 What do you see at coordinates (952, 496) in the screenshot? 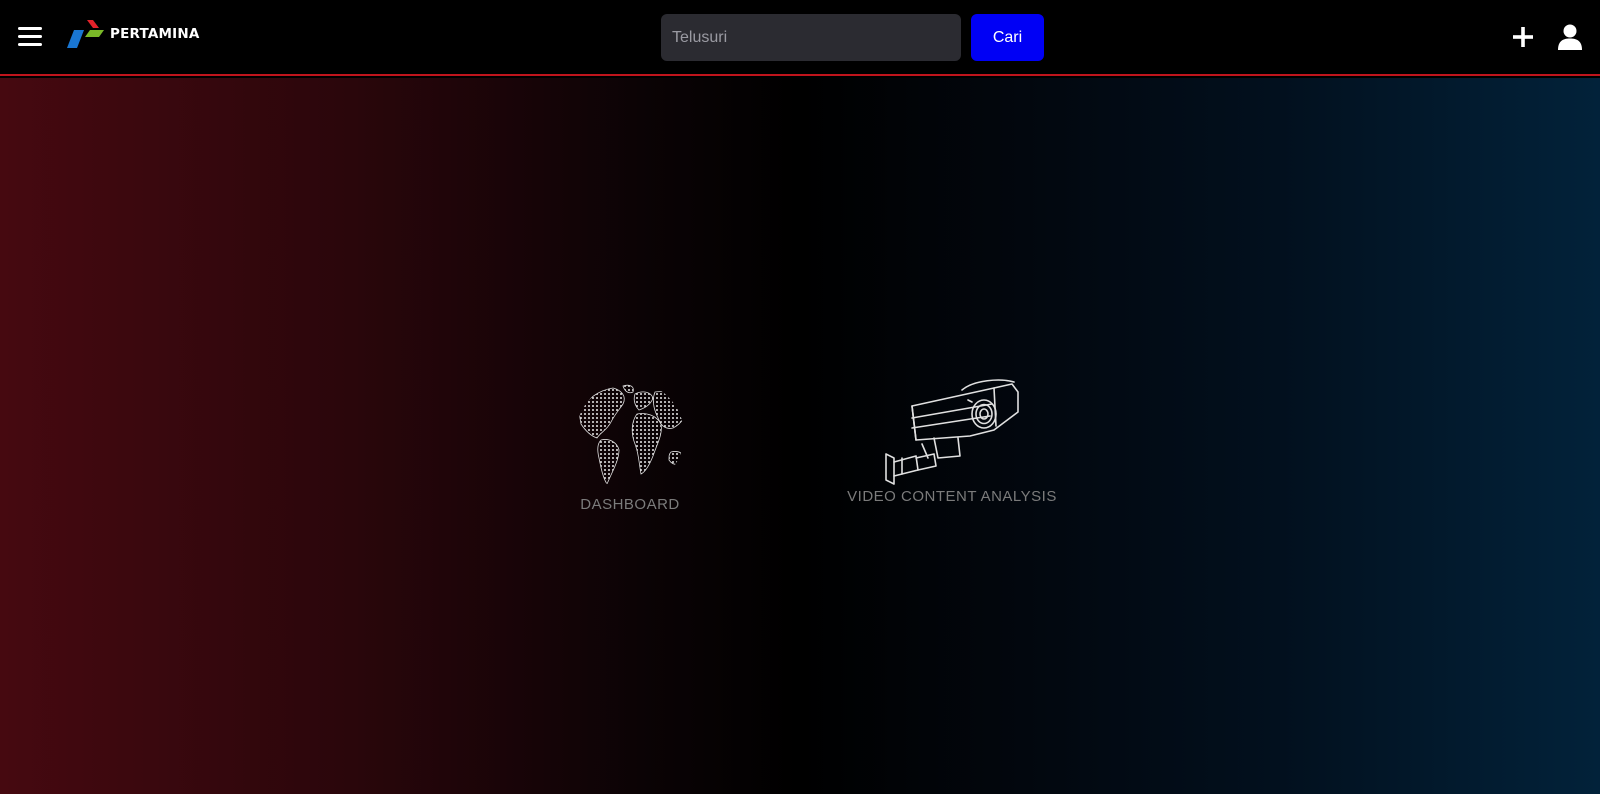
I see `video-content-analysis-label: VIDEO CONTENT ANALYSIS` at bounding box center [952, 496].